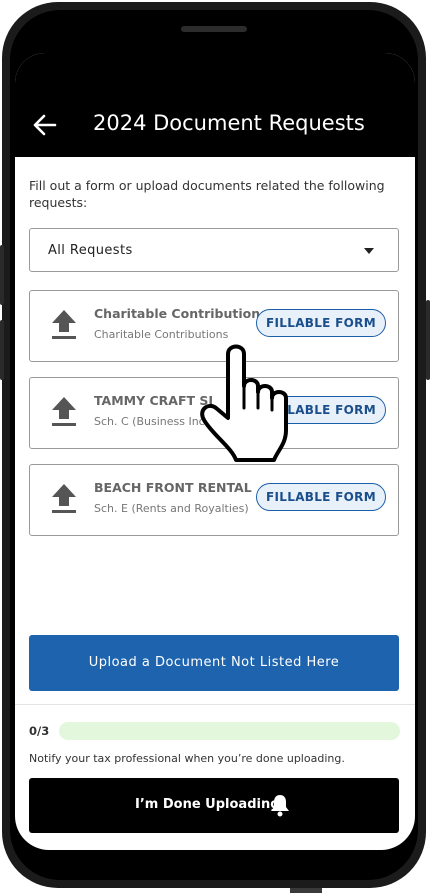  I want to click on chevron-down-icon, so click(369, 251).